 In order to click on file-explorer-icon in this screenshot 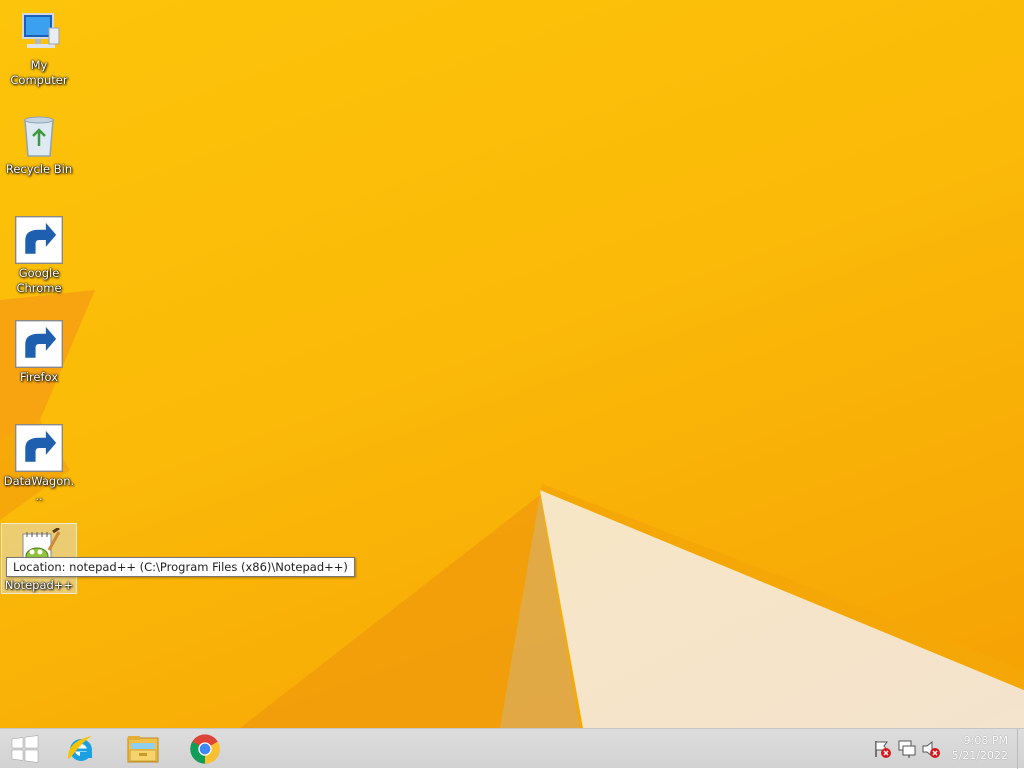, I will do `click(143, 749)`.